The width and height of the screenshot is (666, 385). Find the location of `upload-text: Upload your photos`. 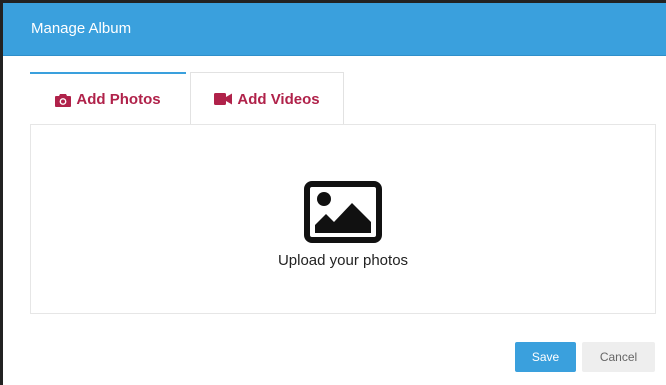

upload-text: Upload your photos is located at coordinates (343, 260).